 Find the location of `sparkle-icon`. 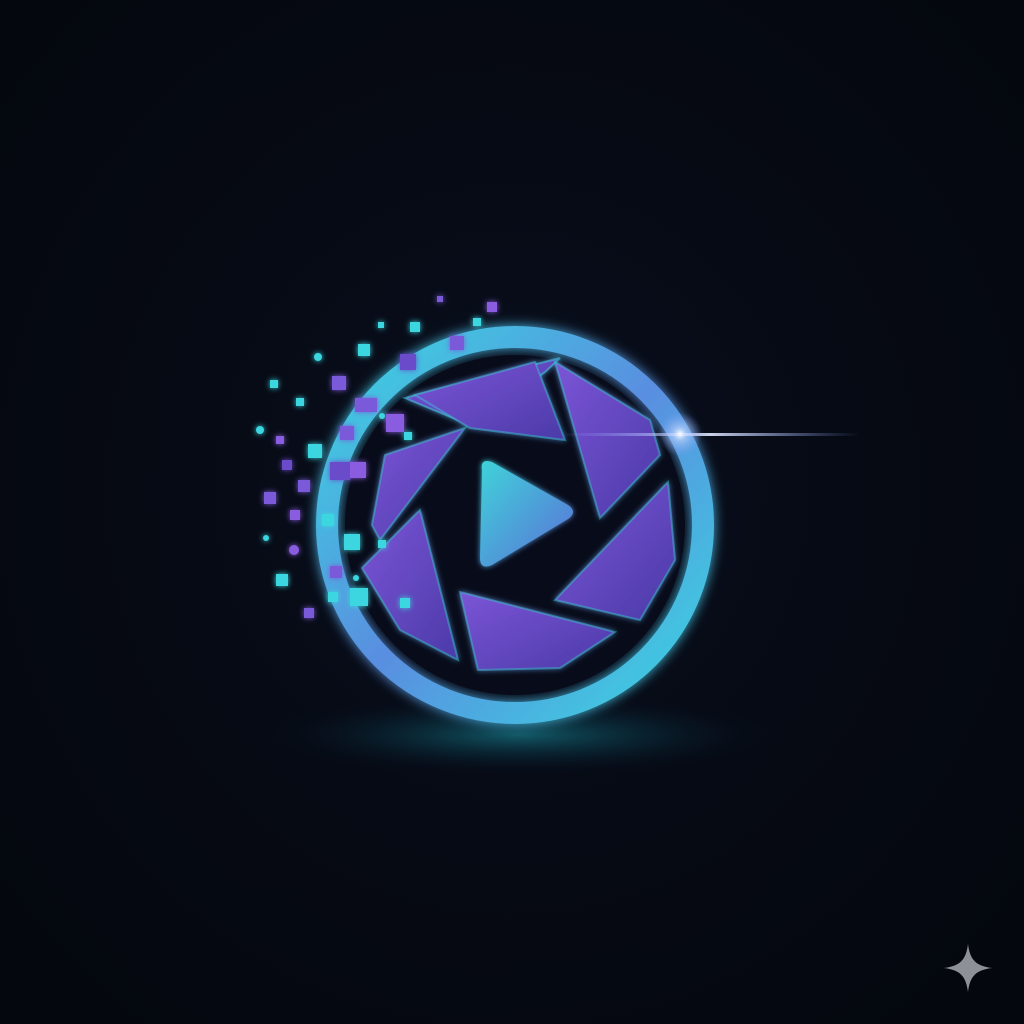

sparkle-icon is located at coordinates (968, 968).